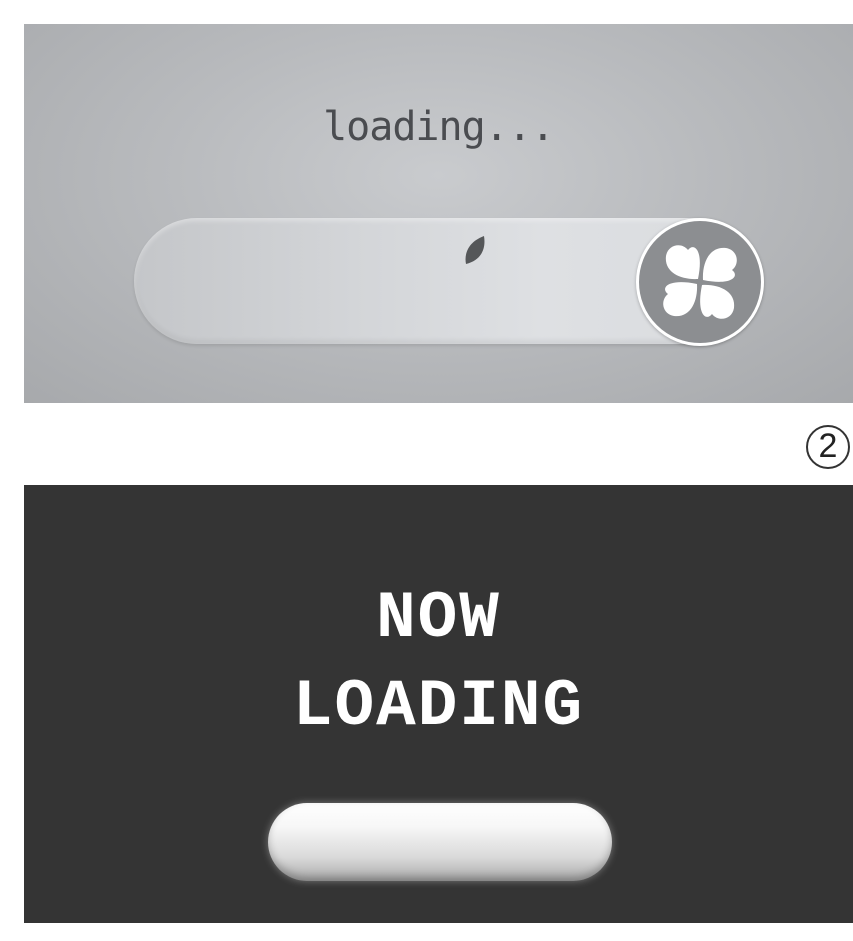  What do you see at coordinates (475, 250) in the screenshot?
I see `leaf-icon` at bounding box center [475, 250].